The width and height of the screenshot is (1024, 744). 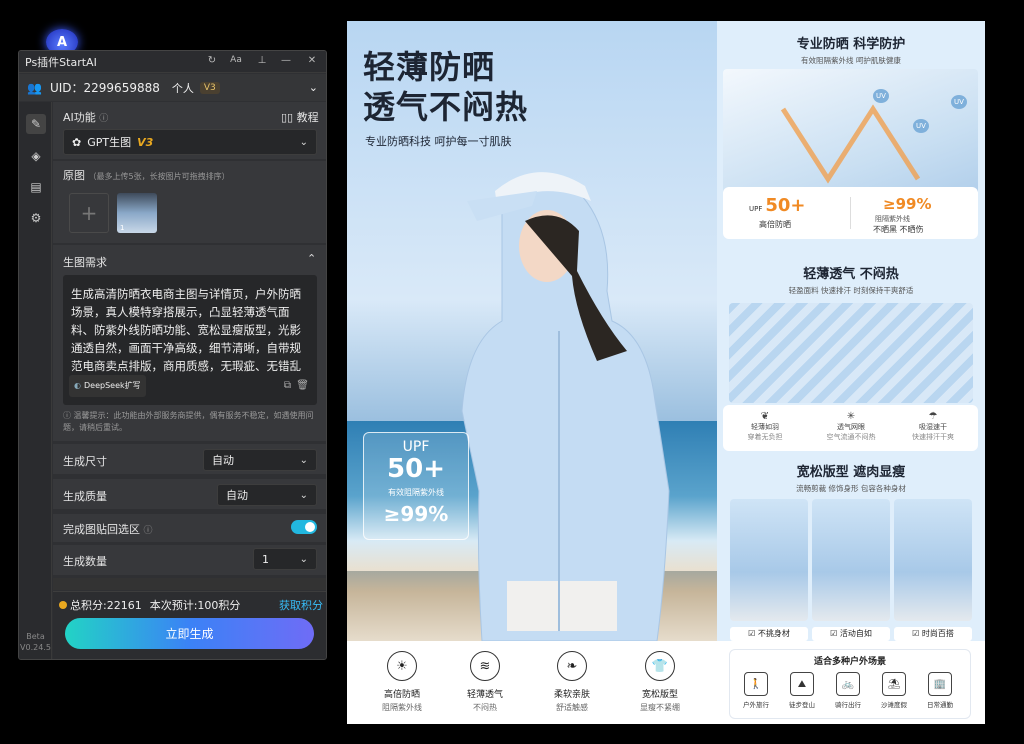 What do you see at coordinates (894, 684) in the screenshot?
I see `beach-icon: ⛱` at bounding box center [894, 684].